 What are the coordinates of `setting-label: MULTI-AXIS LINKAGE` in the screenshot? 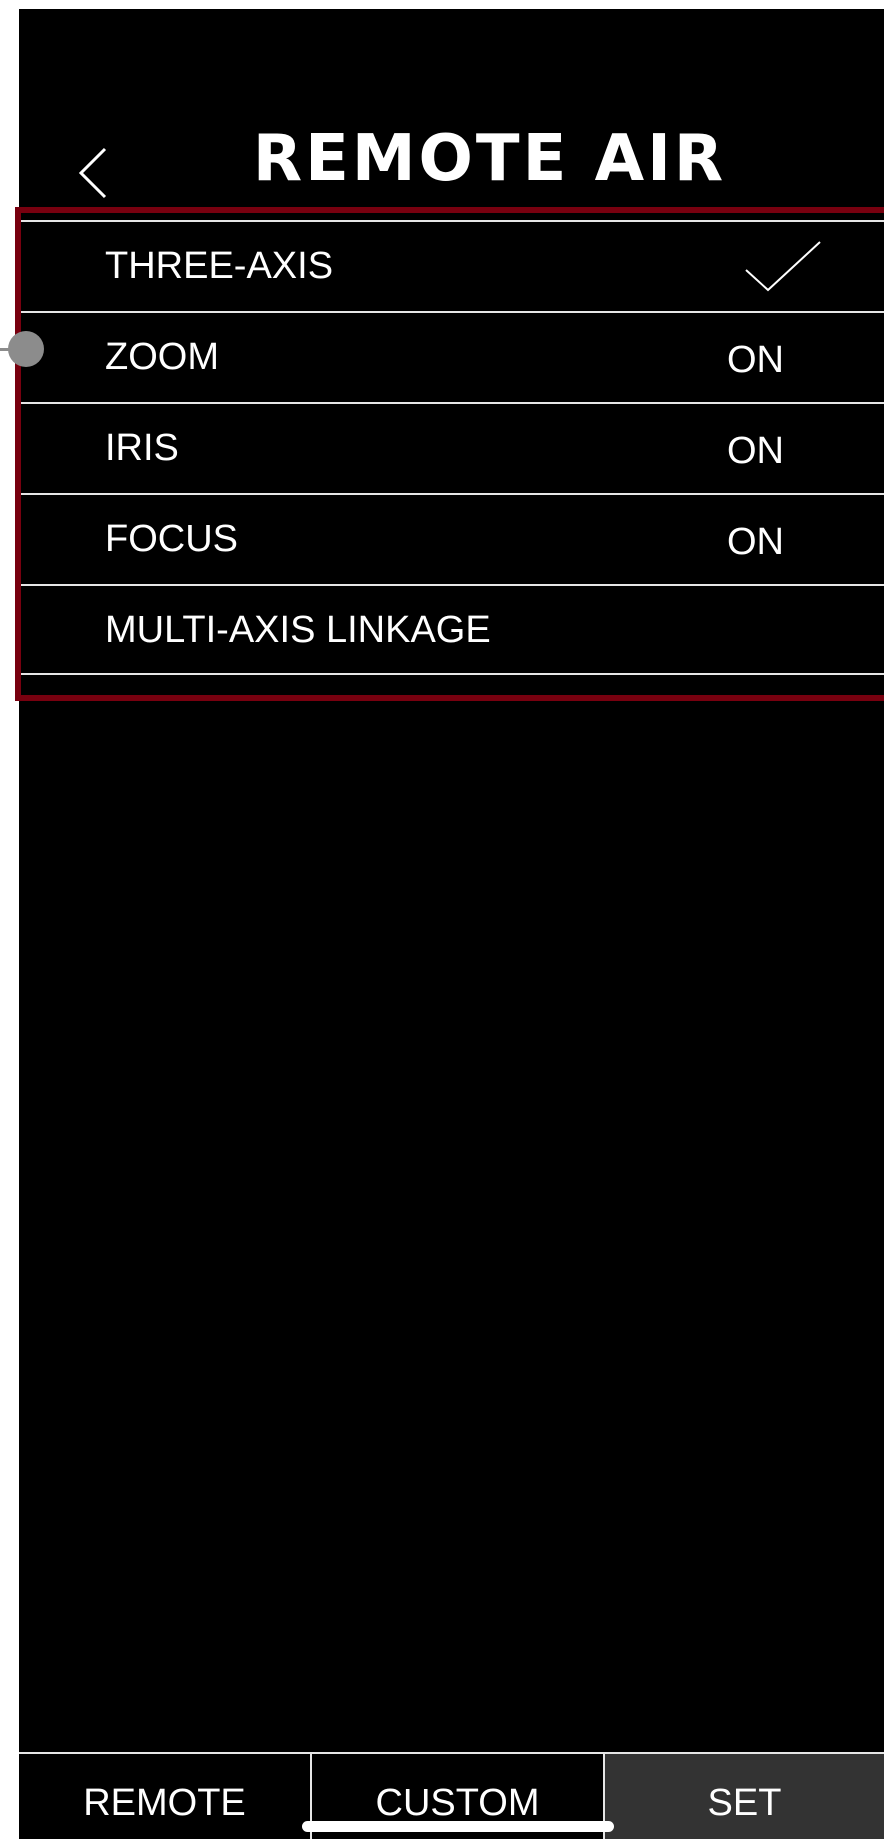 It's located at (298, 630).